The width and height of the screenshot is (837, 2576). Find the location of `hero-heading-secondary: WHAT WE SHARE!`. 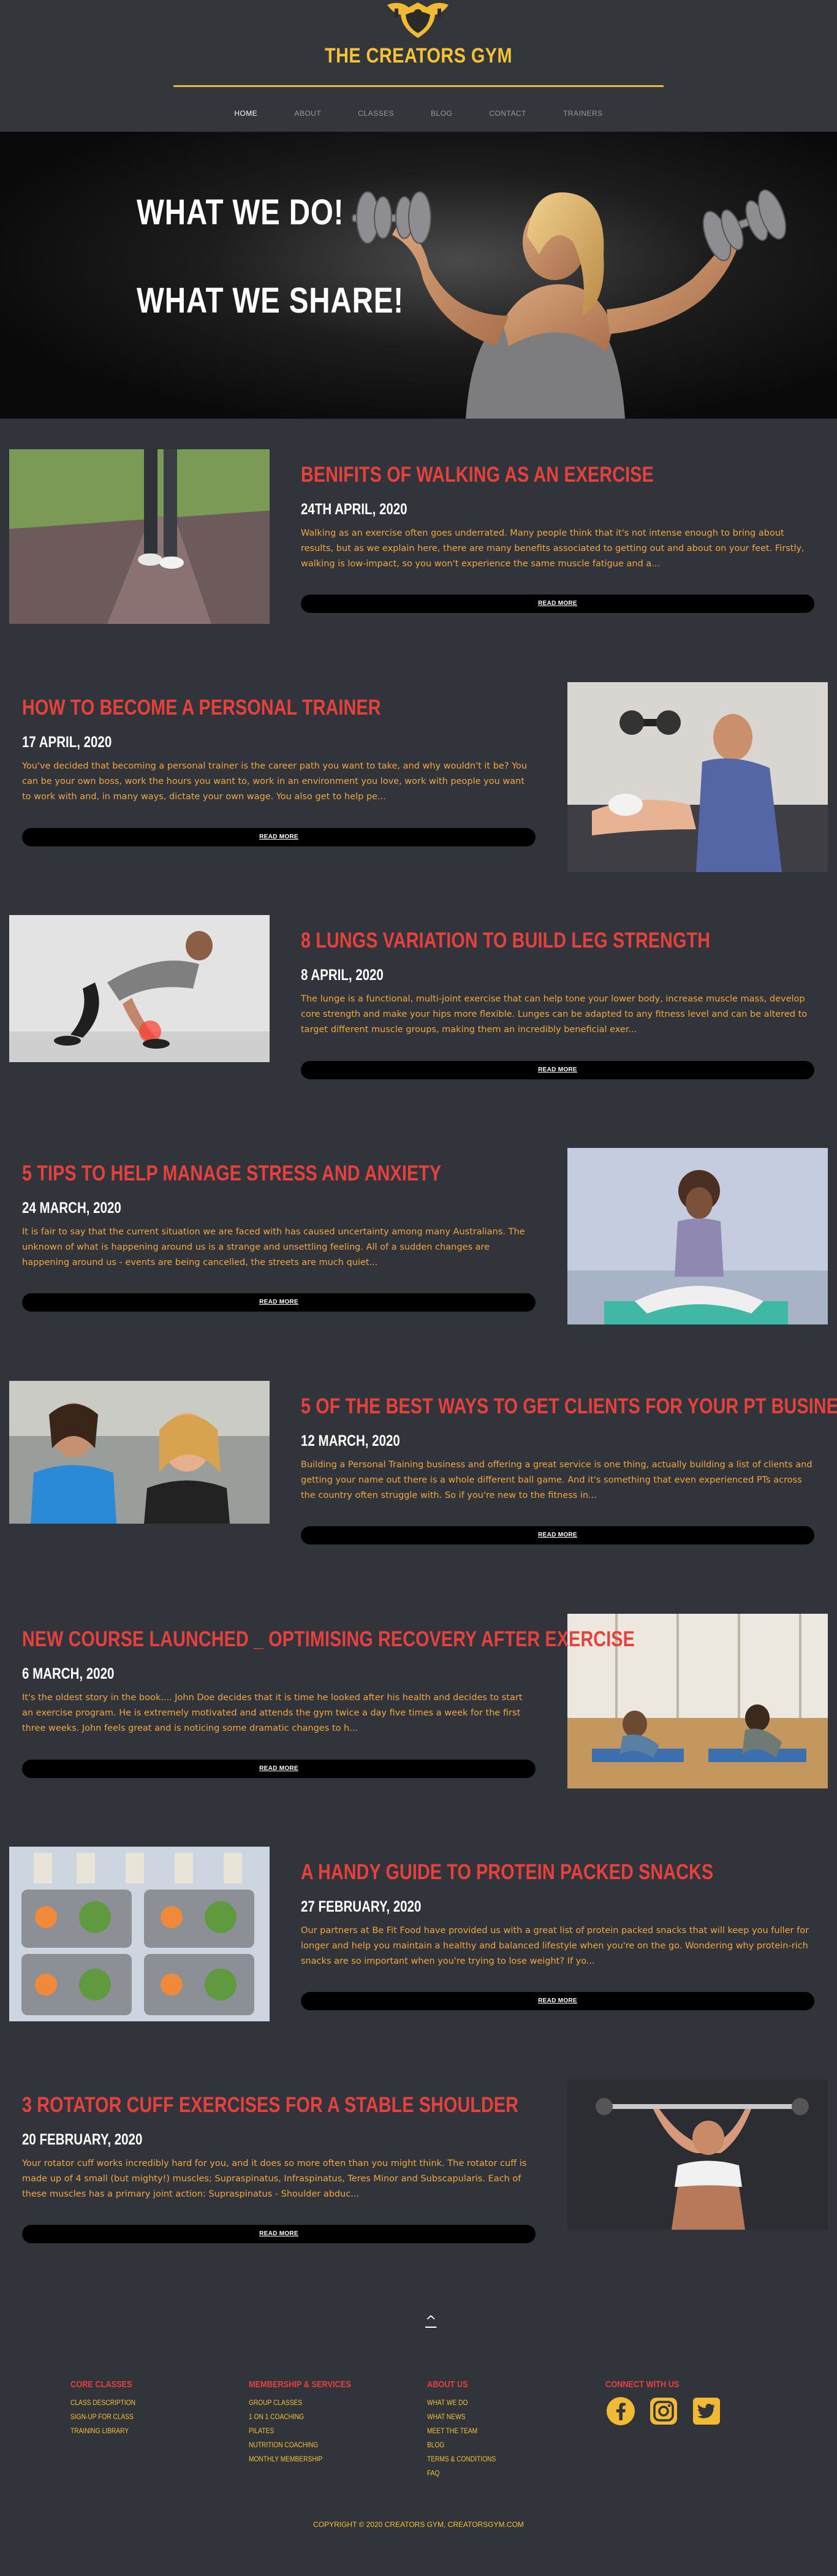

hero-heading-secondary: WHAT WE SHARE! is located at coordinates (270, 301).